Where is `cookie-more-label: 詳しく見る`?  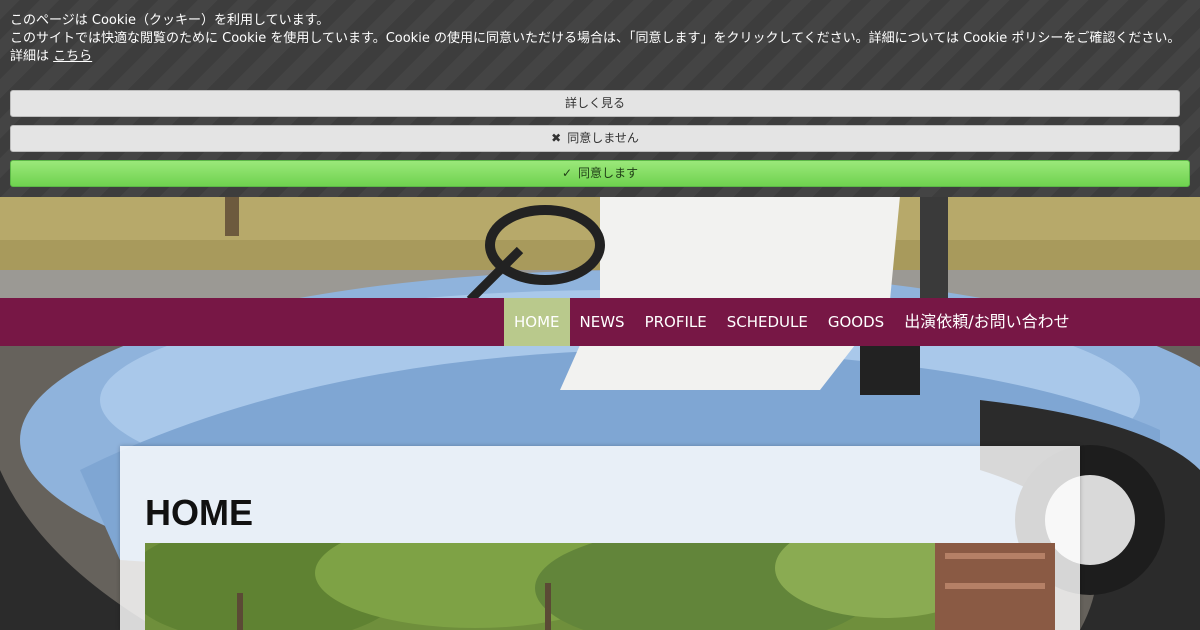
cookie-more-label: 詳しく見る is located at coordinates (594, 103).